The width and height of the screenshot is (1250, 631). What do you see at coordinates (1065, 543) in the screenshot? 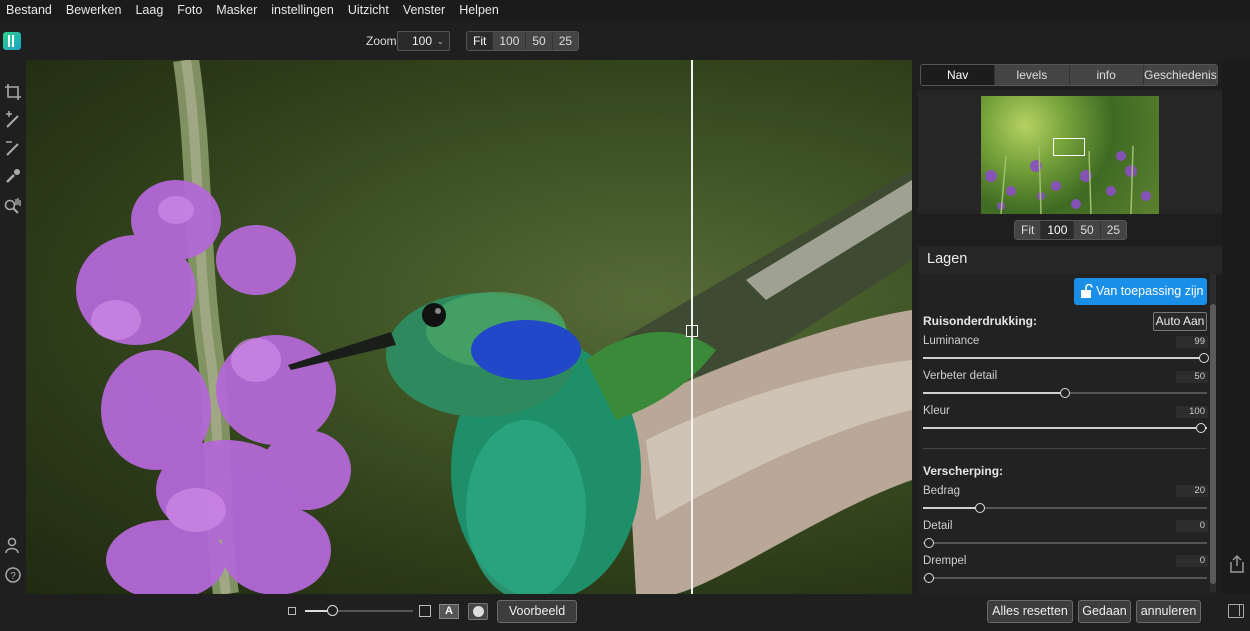
I see `sharpen-detail-slider` at bounding box center [1065, 543].